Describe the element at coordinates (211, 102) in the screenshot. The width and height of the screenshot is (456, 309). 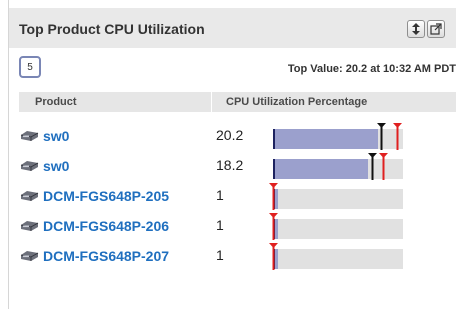
I see `column-divider` at that location.